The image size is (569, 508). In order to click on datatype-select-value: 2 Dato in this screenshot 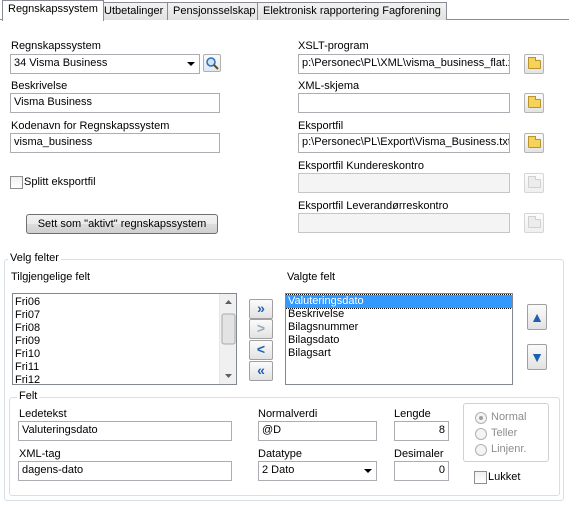, I will do `click(278, 470)`.